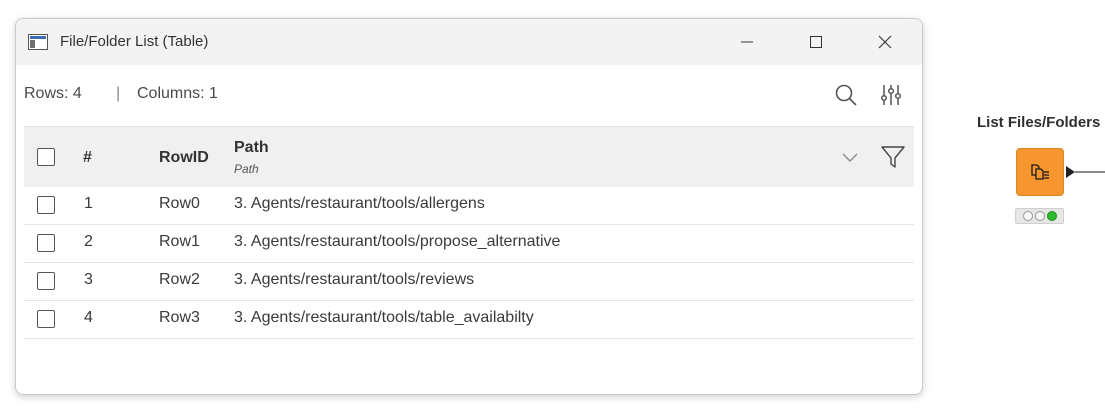 This screenshot has height=420, width=1105. What do you see at coordinates (184, 158) in the screenshot?
I see `header-rowid: RowID` at bounding box center [184, 158].